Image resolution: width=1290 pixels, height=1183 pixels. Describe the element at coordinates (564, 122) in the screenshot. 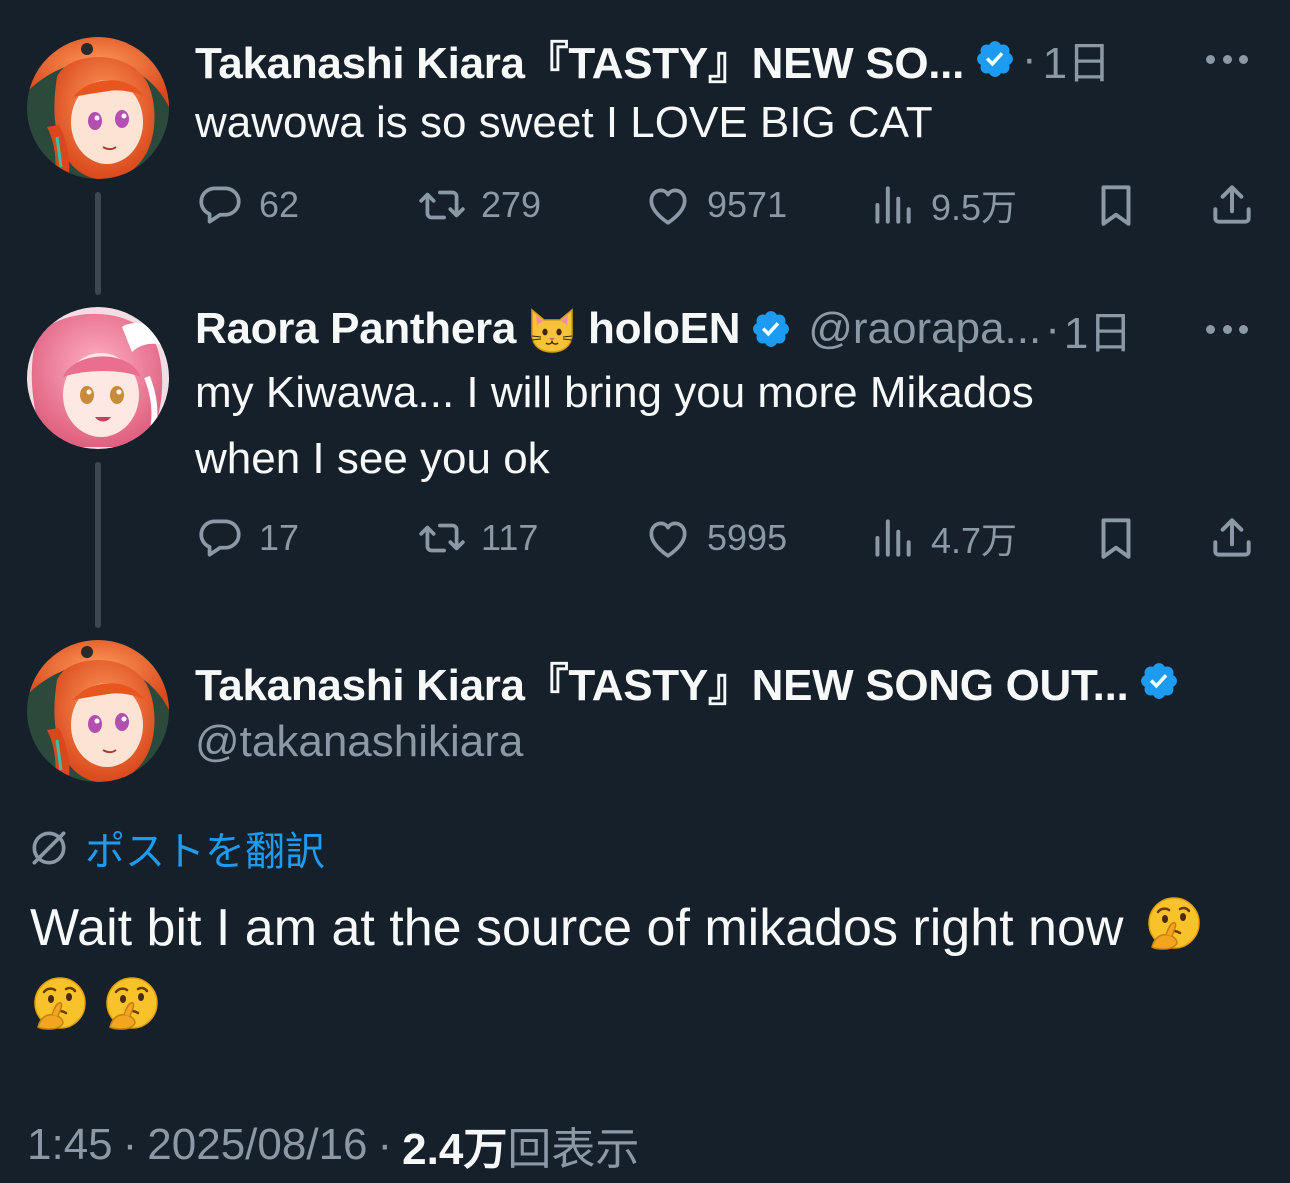

I see `tweet-text: wawowa is so sweet I LOVE BIG CAT` at that location.